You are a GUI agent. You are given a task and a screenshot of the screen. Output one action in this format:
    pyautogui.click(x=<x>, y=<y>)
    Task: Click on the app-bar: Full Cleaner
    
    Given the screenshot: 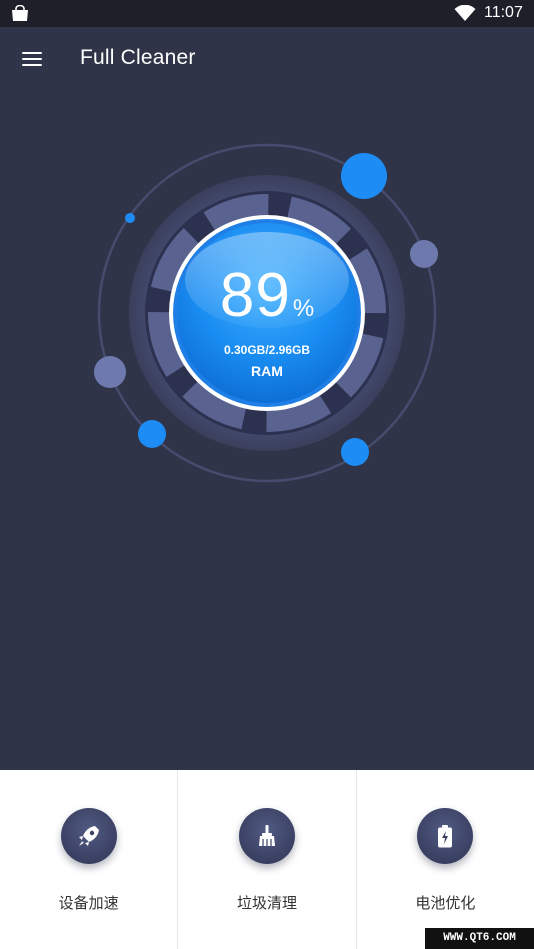 What is the action you would take?
    pyautogui.click(x=267, y=59)
    